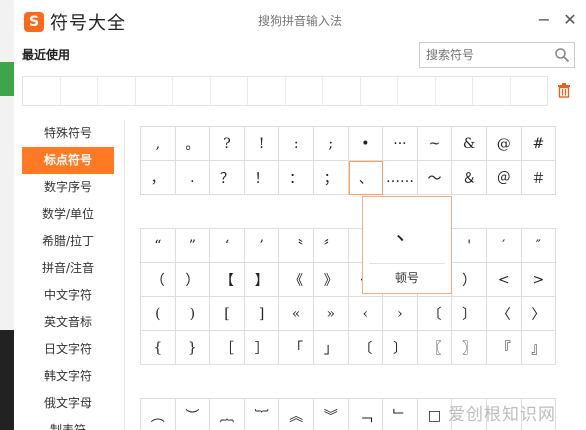 The width and height of the screenshot is (586, 430). What do you see at coordinates (504, 178) in the screenshot?
I see `symbol-cell: ＠` at bounding box center [504, 178].